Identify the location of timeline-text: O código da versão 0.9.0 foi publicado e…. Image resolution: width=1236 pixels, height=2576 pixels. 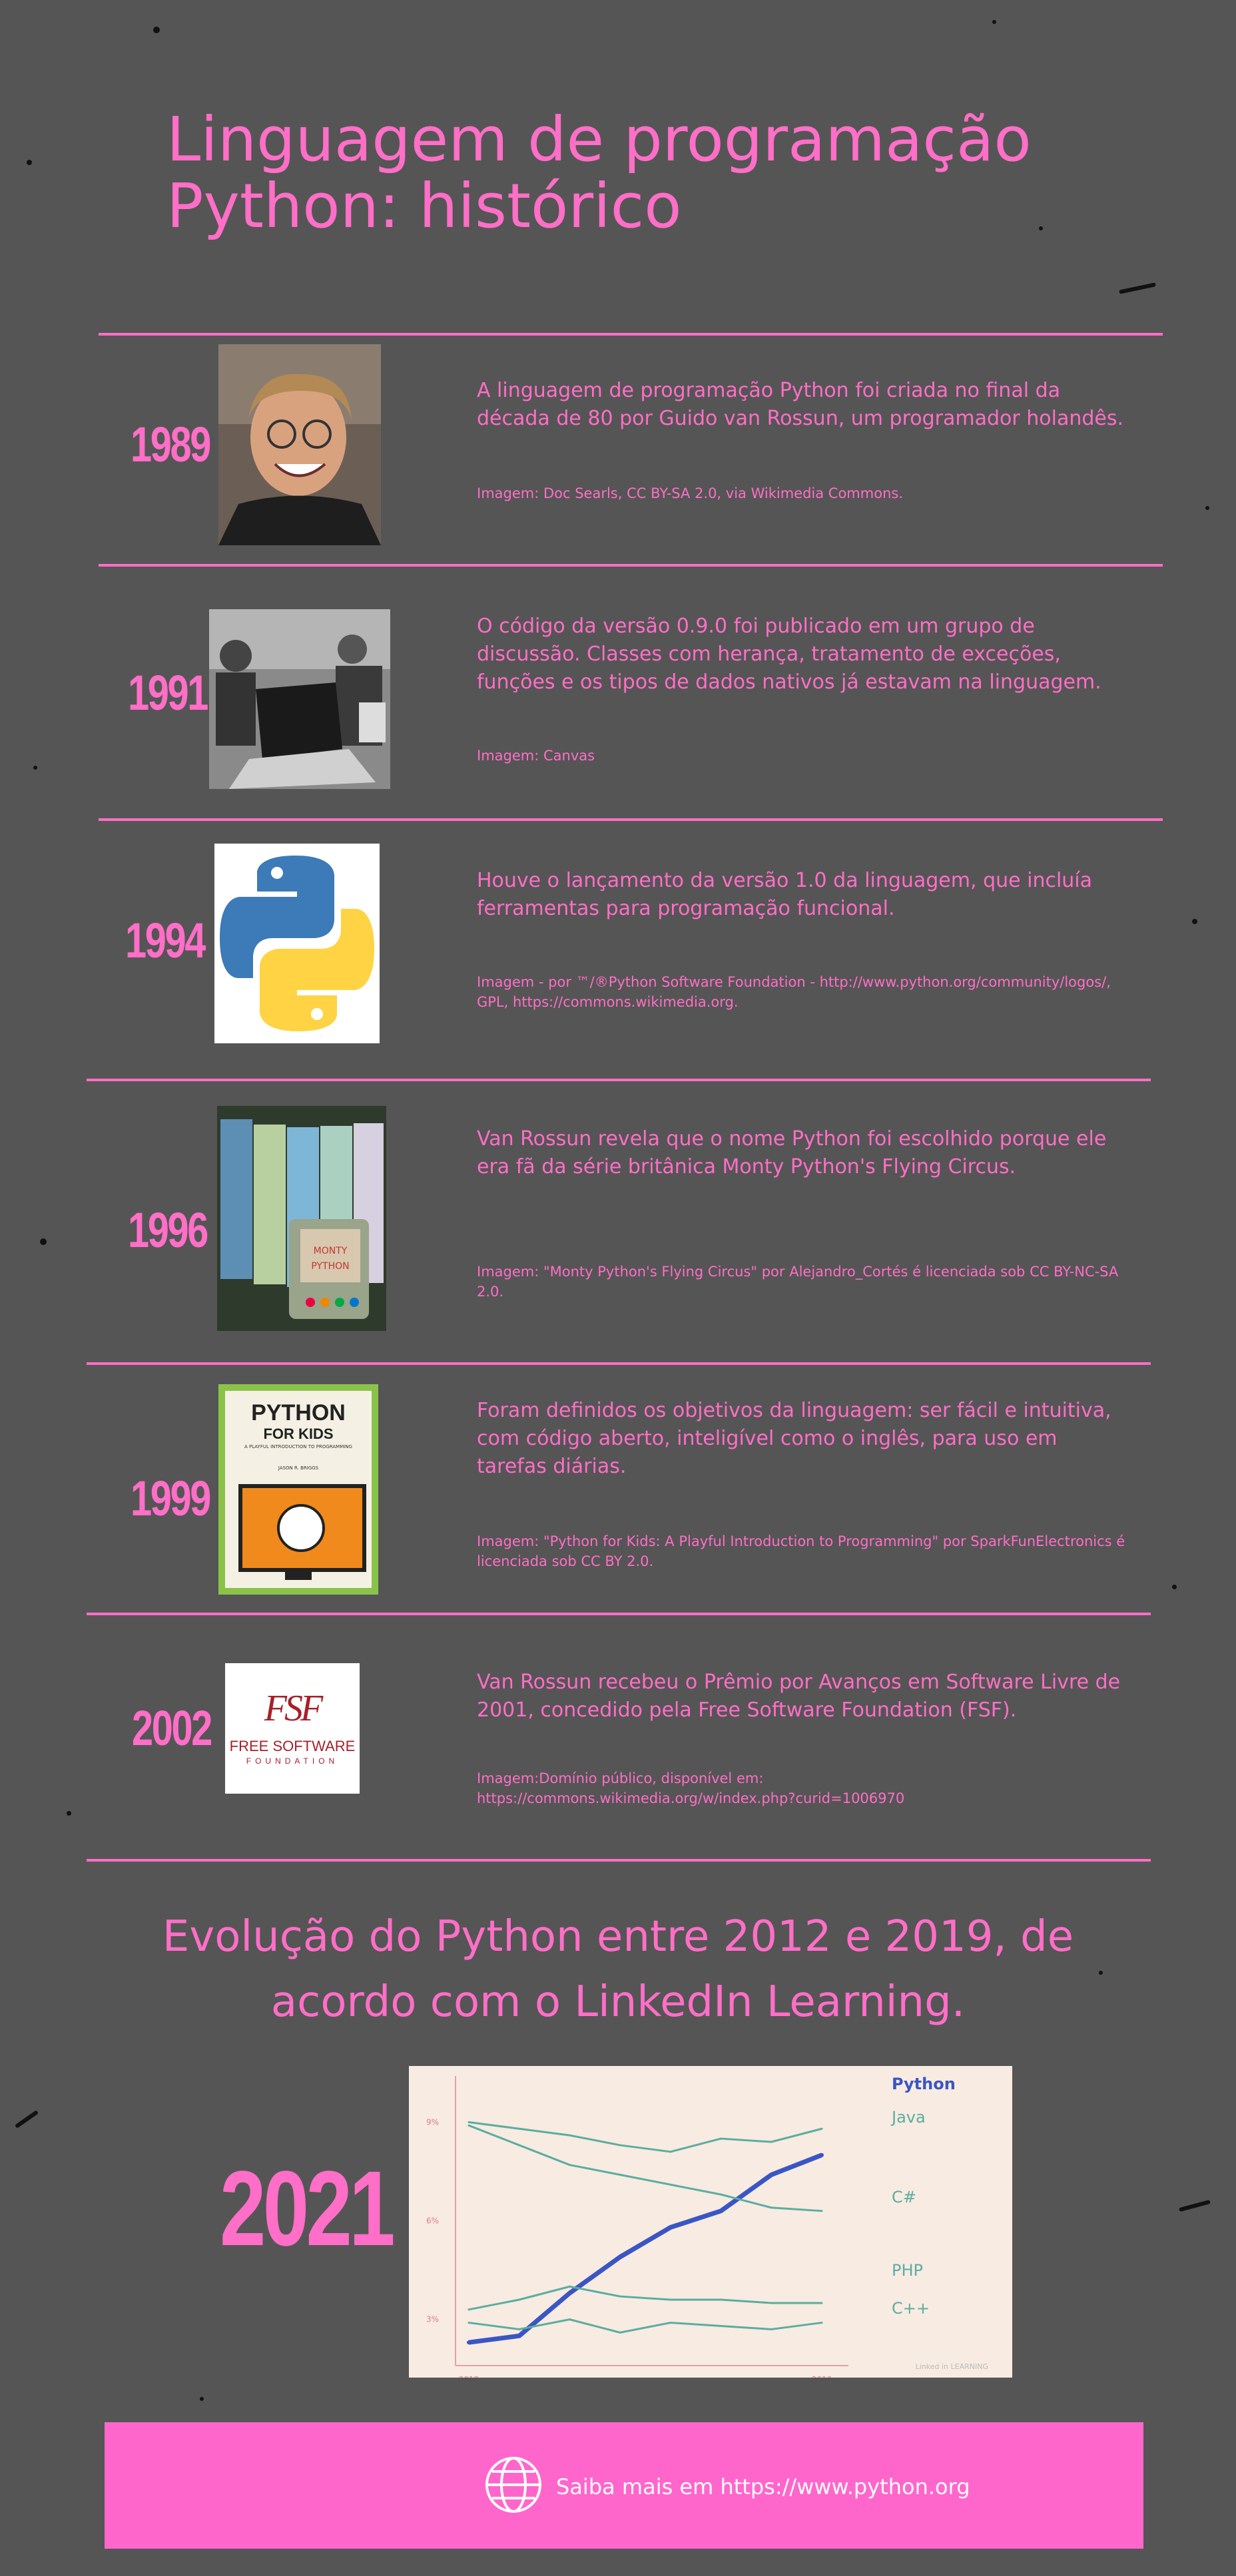
(789, 654).